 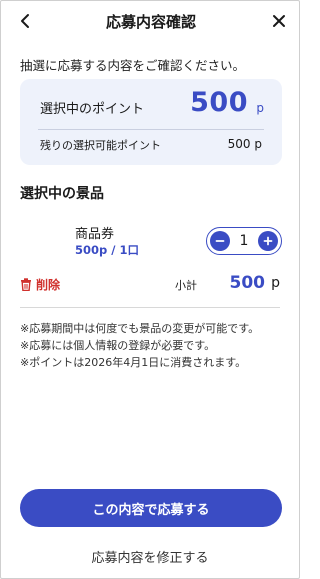 What do you see at coordinates (92, 109) in the screenshot?
I see `selected-points-label: 選択中のポイント` at bounding box center [92, 109].